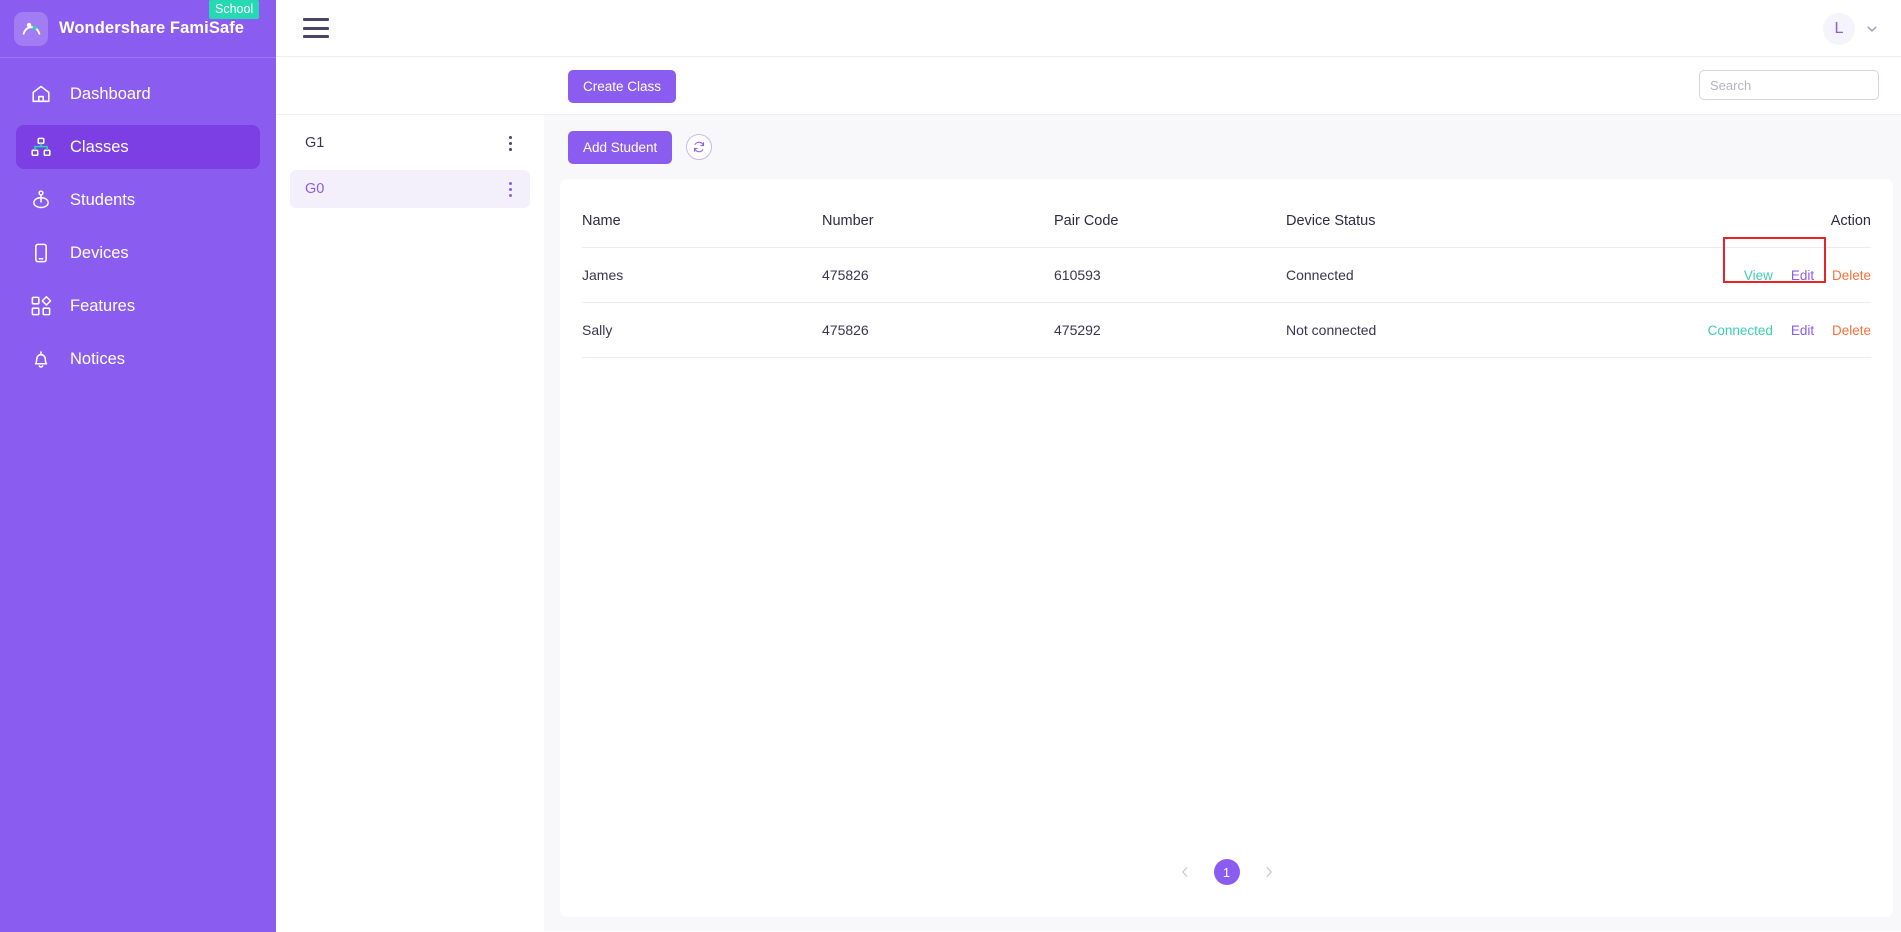  What do you see at coordinates (99, 146) in the screenshot?
I see `sidebar-item-label: Classes` at bounding box center [99, 146].